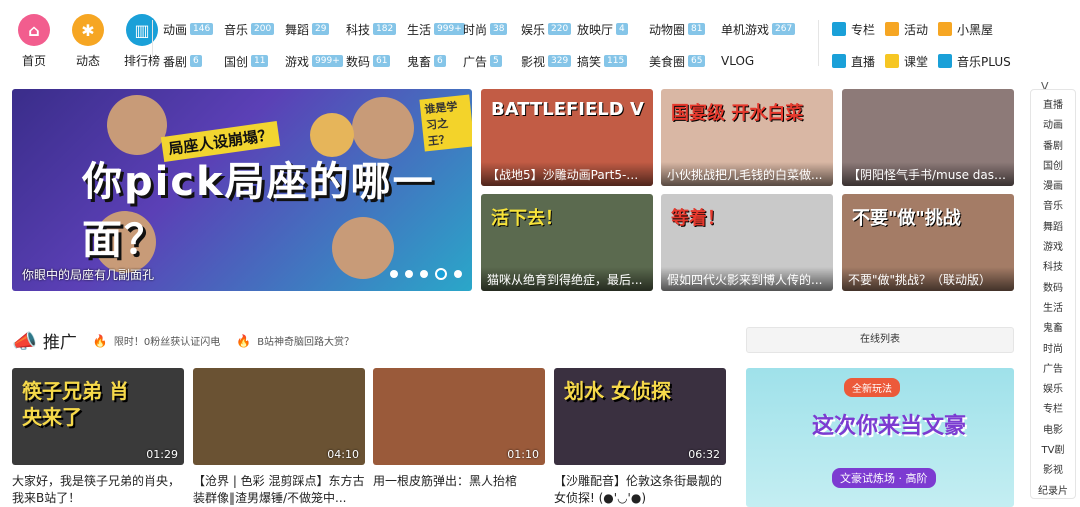 This screenshot has height=507, width=1080. I want to click on blackroom-icon, so click(945, 29).